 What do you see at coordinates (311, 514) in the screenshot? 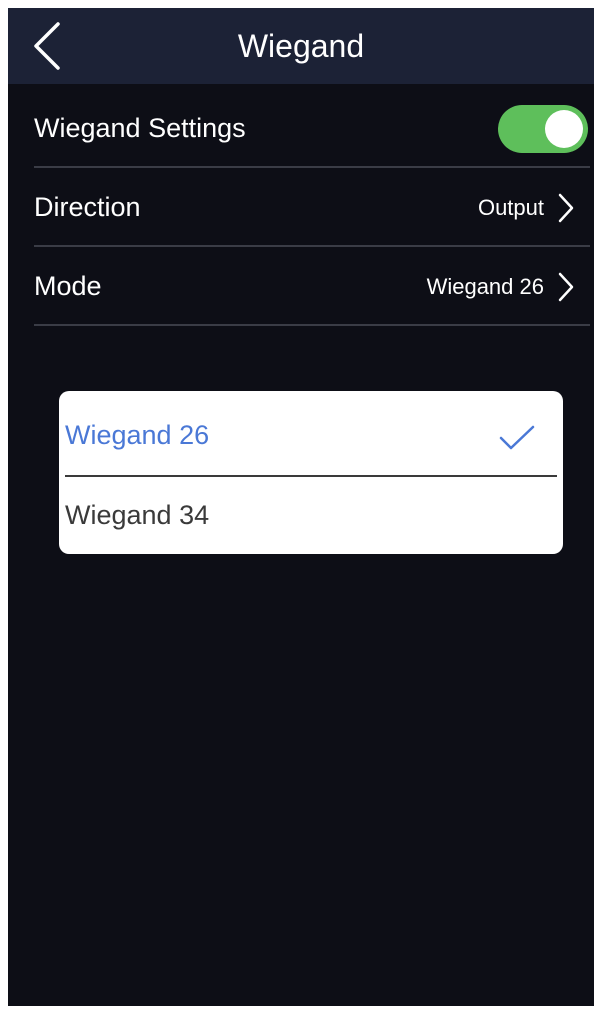
I see `option-wiegand-34: Wiegand 34` at bounding box center [311, 514].